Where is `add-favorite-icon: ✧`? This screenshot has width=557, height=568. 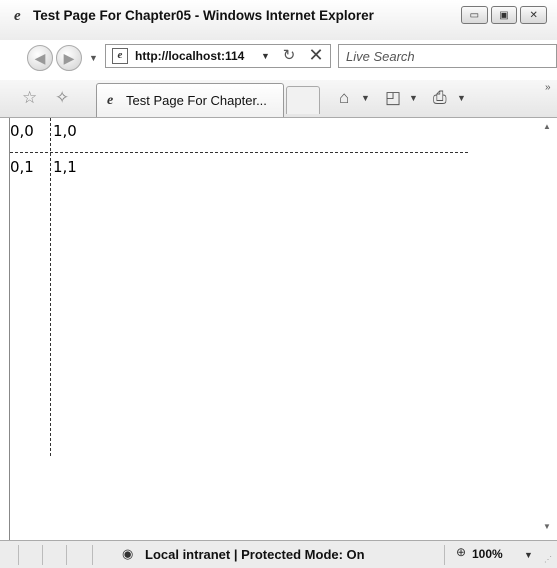 add-favorite-icon: ✧ is located at coordinates (62, 98).